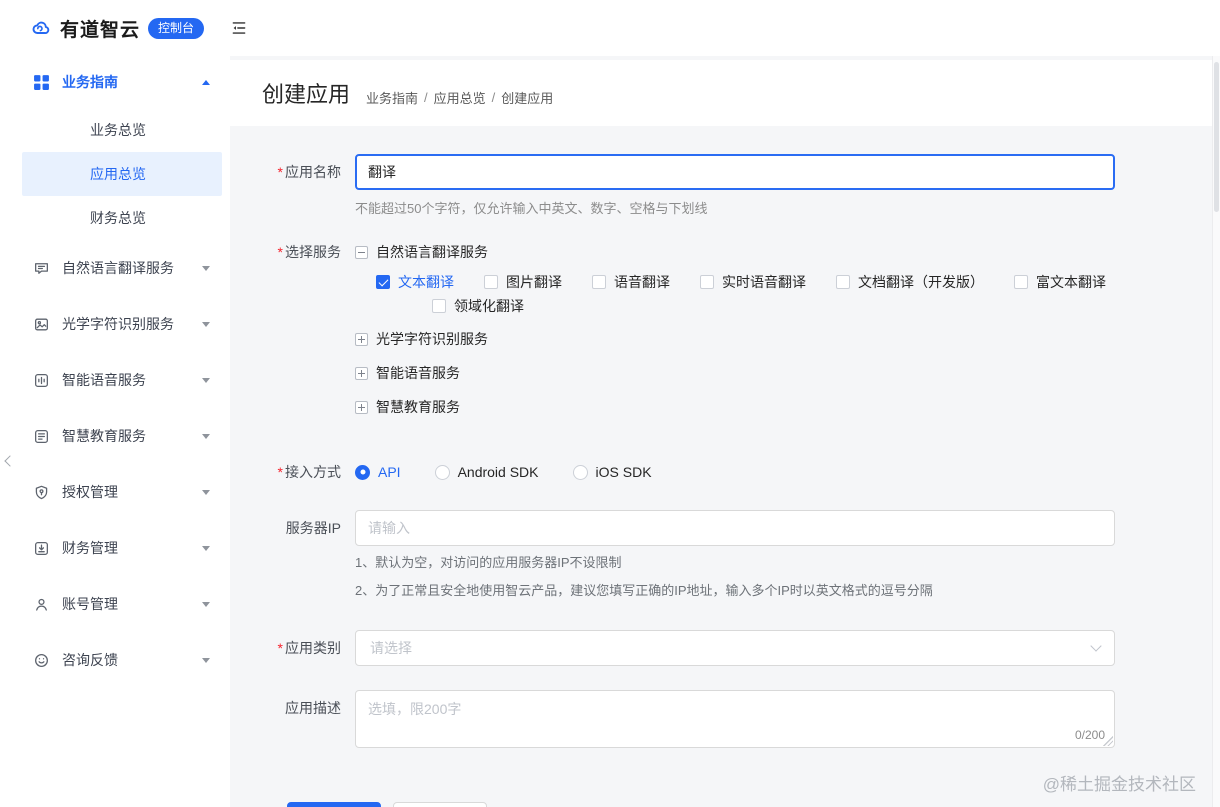 The height and width of the screenshot is (807, 1220). Describe the element at coordinates (309, 648) in the screenshot. I see `field-label-category: * 应用类别` at that location.